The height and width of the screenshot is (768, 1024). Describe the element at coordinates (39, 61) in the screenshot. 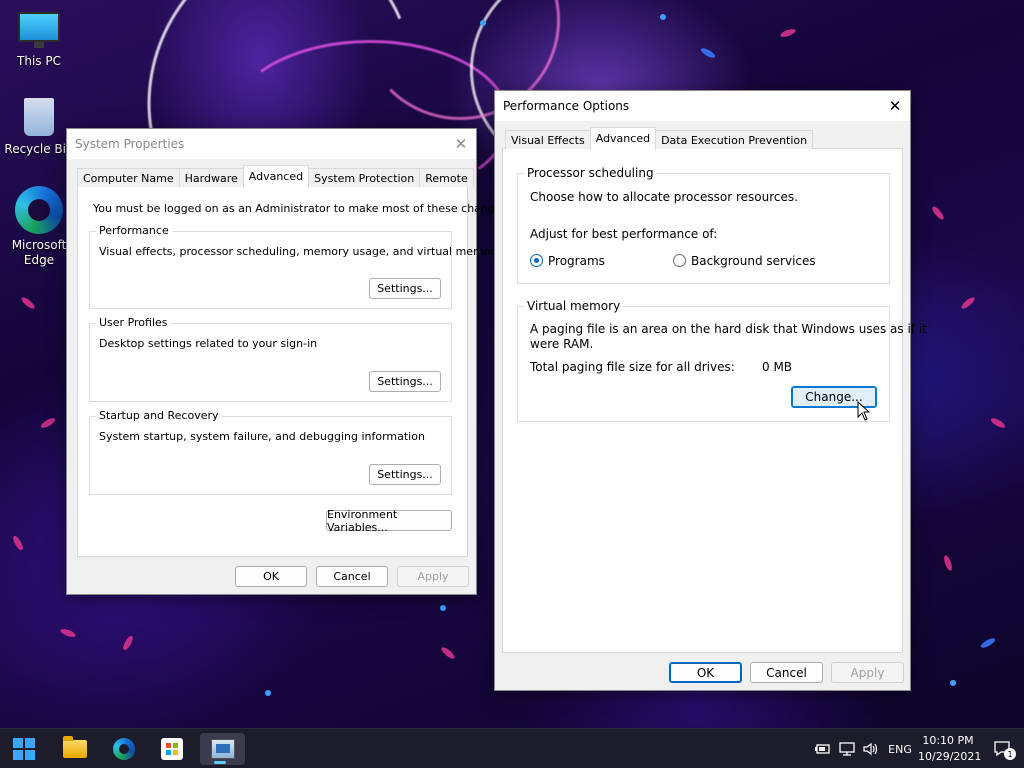

I see `desktop-icon-label: This PC` at that location.